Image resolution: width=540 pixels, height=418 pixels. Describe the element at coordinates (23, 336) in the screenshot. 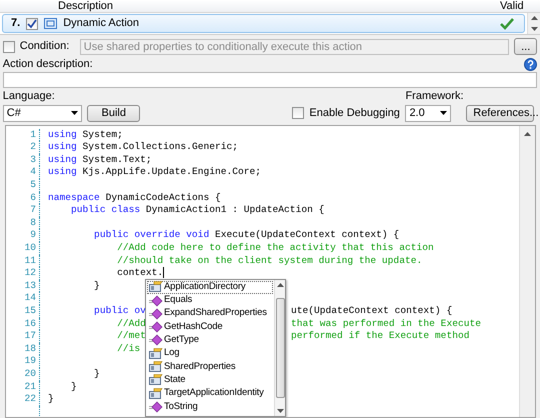

I see `line-number: 17` at that location.